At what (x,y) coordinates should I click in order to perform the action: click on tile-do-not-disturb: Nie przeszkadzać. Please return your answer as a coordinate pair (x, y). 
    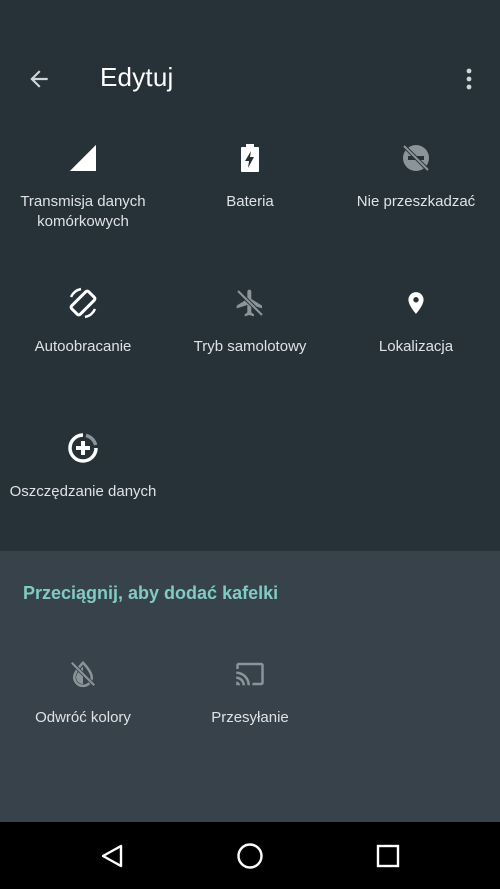
    Looking at the image, I should click on (416, 195).